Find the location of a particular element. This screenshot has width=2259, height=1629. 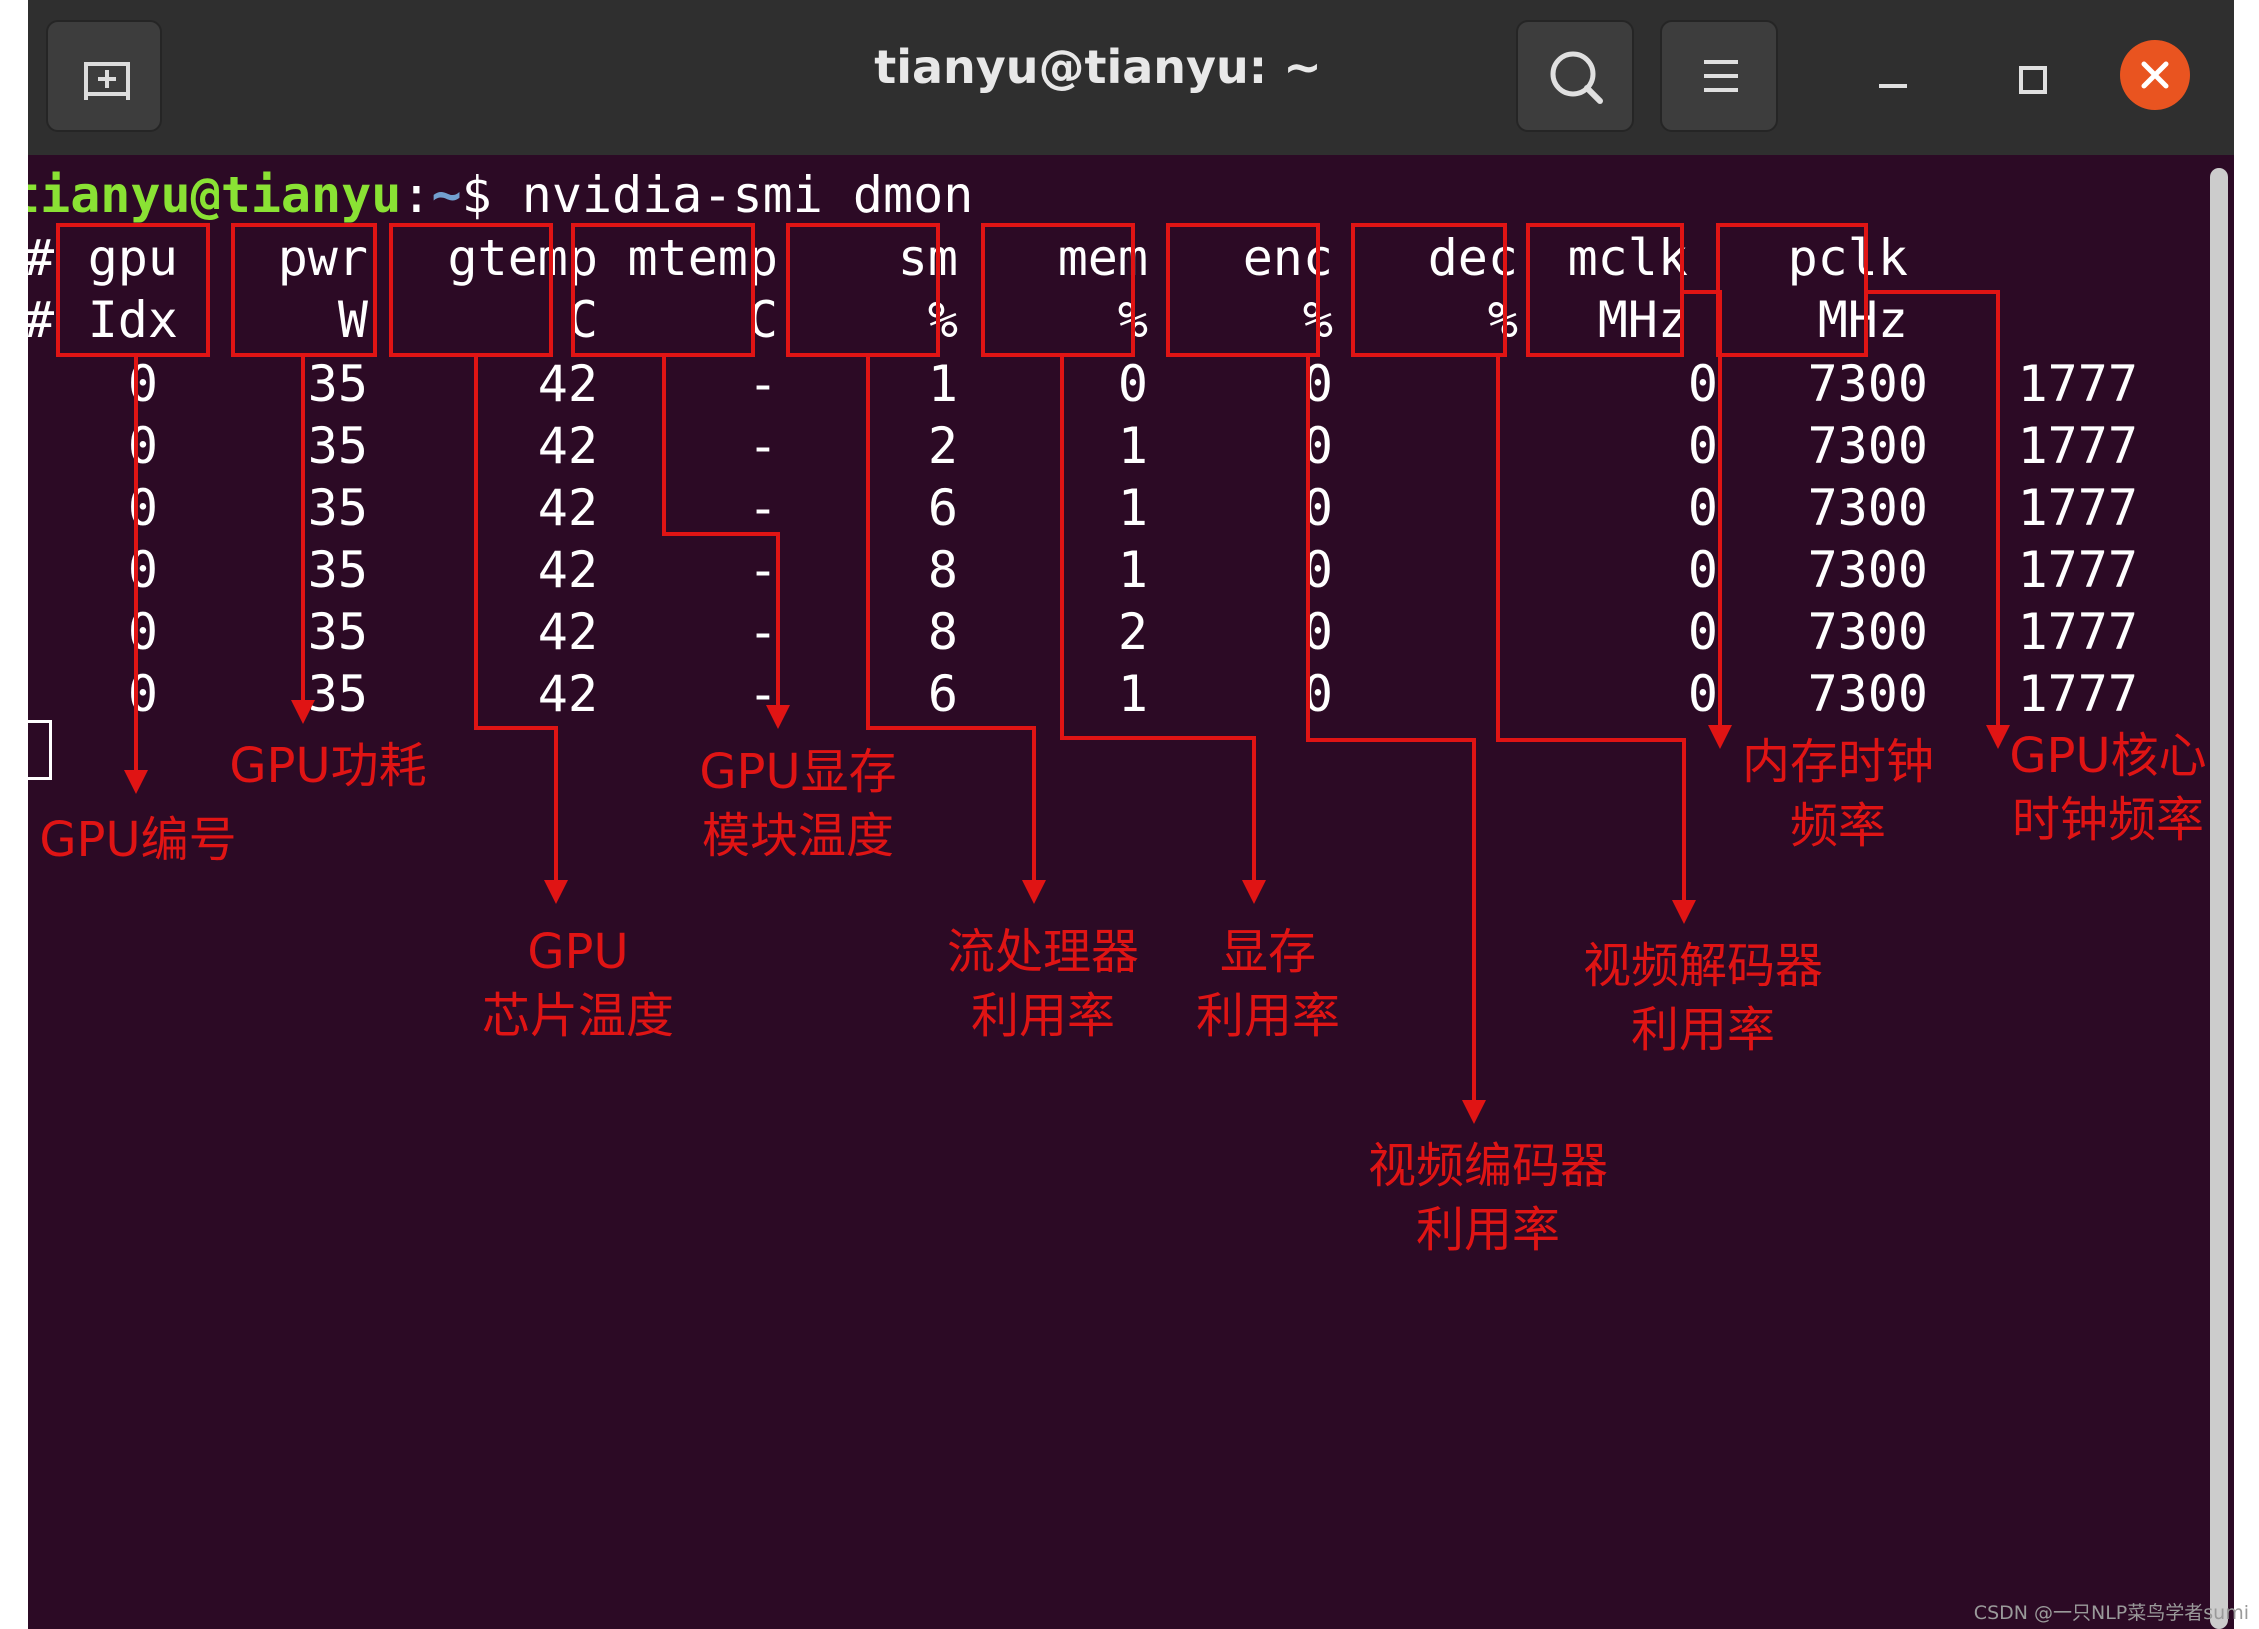

annotation-mclk-line2: 频率 is located at coordinates (1837, 826).